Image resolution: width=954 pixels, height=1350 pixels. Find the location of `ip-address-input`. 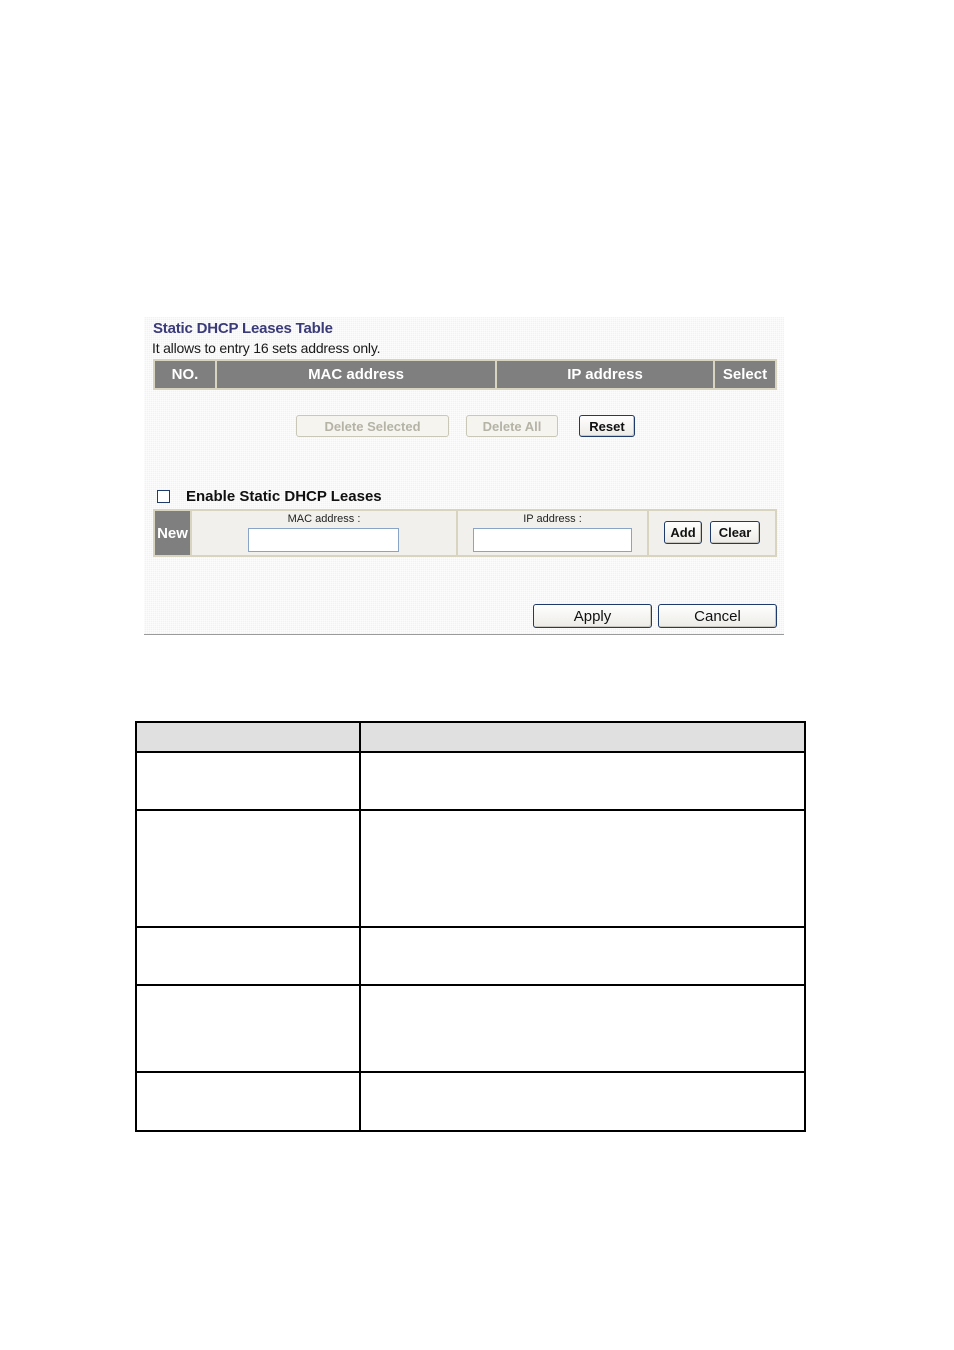

ip-address-input is located at coordinates (552, 540).